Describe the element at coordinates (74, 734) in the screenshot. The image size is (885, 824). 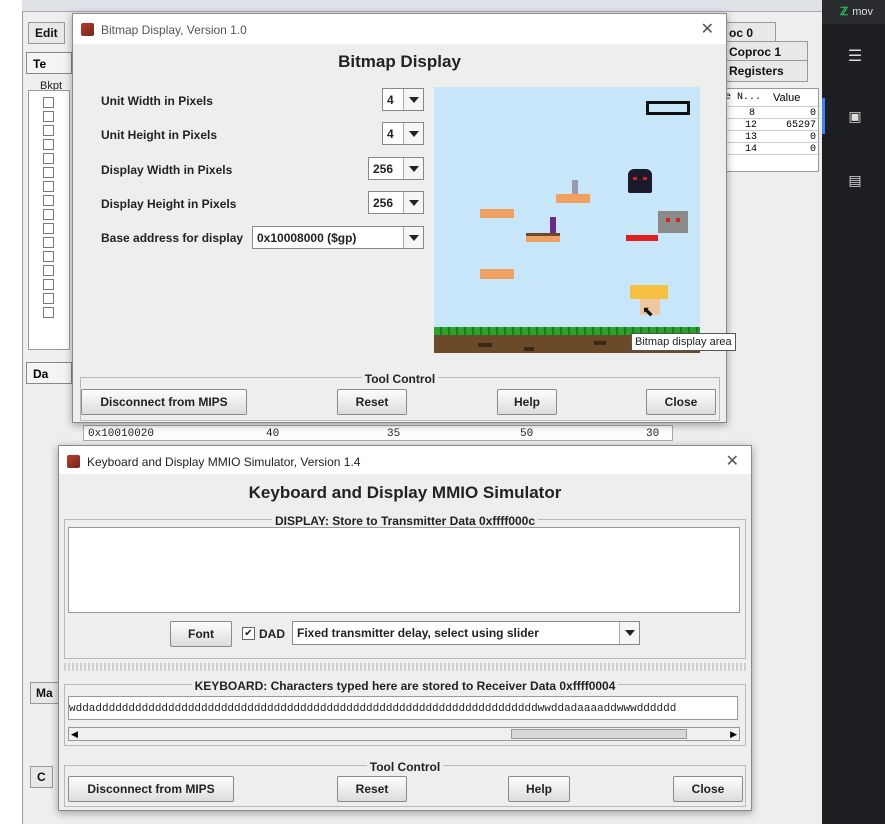
I see `scroll-left-icon: ◀` at that location.